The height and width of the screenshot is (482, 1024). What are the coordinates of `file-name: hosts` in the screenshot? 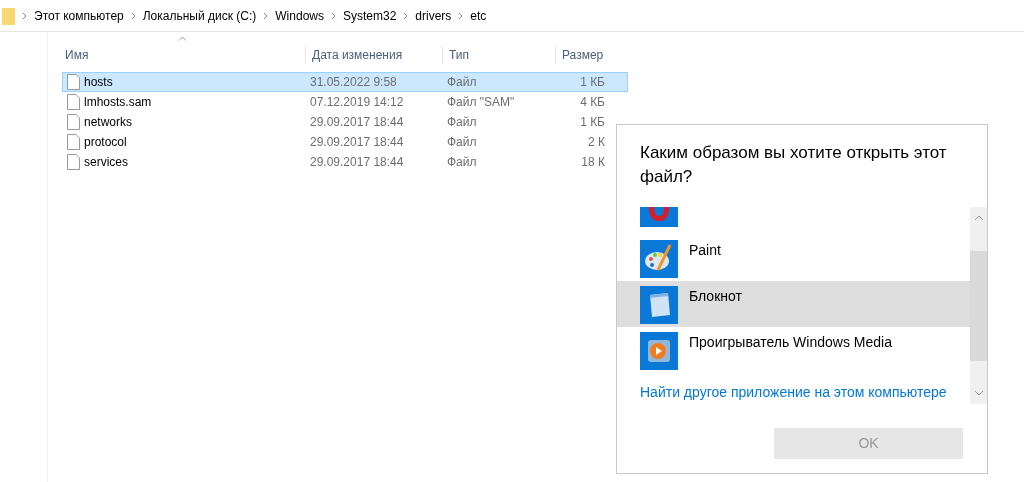 It's located at (99, 82).